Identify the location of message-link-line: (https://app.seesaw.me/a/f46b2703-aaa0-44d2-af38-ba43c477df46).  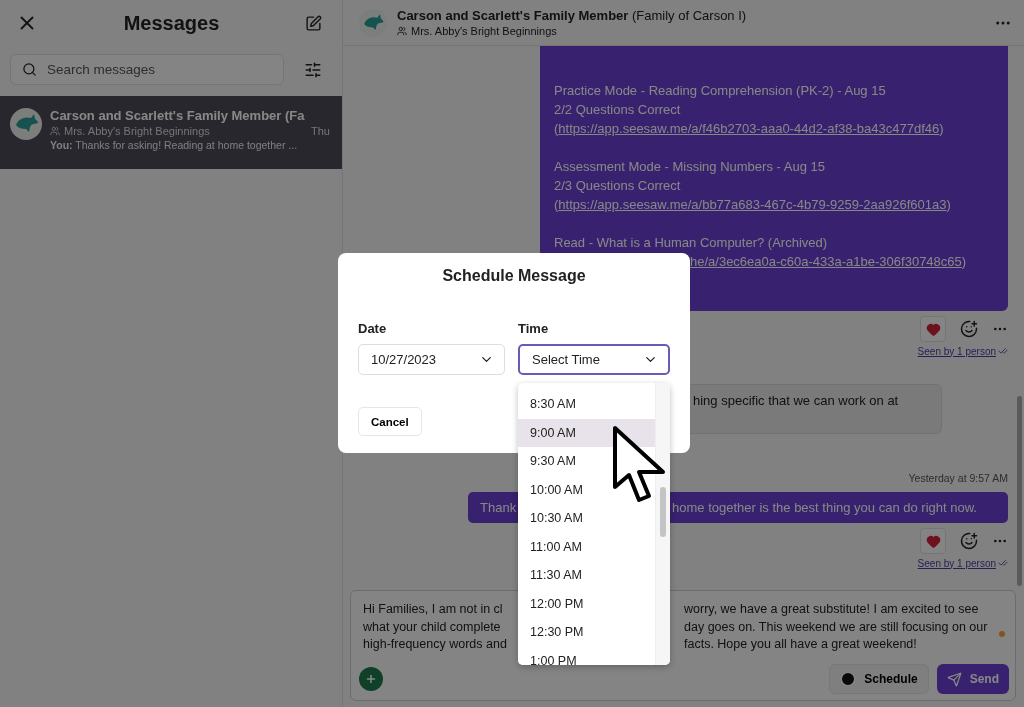
(749, 129).